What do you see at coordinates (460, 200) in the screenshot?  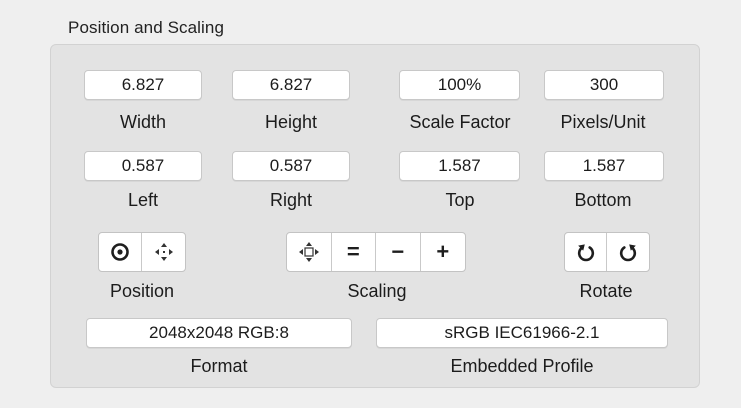 I see `top-margin-label: Top` at bounding box center [460, 200].